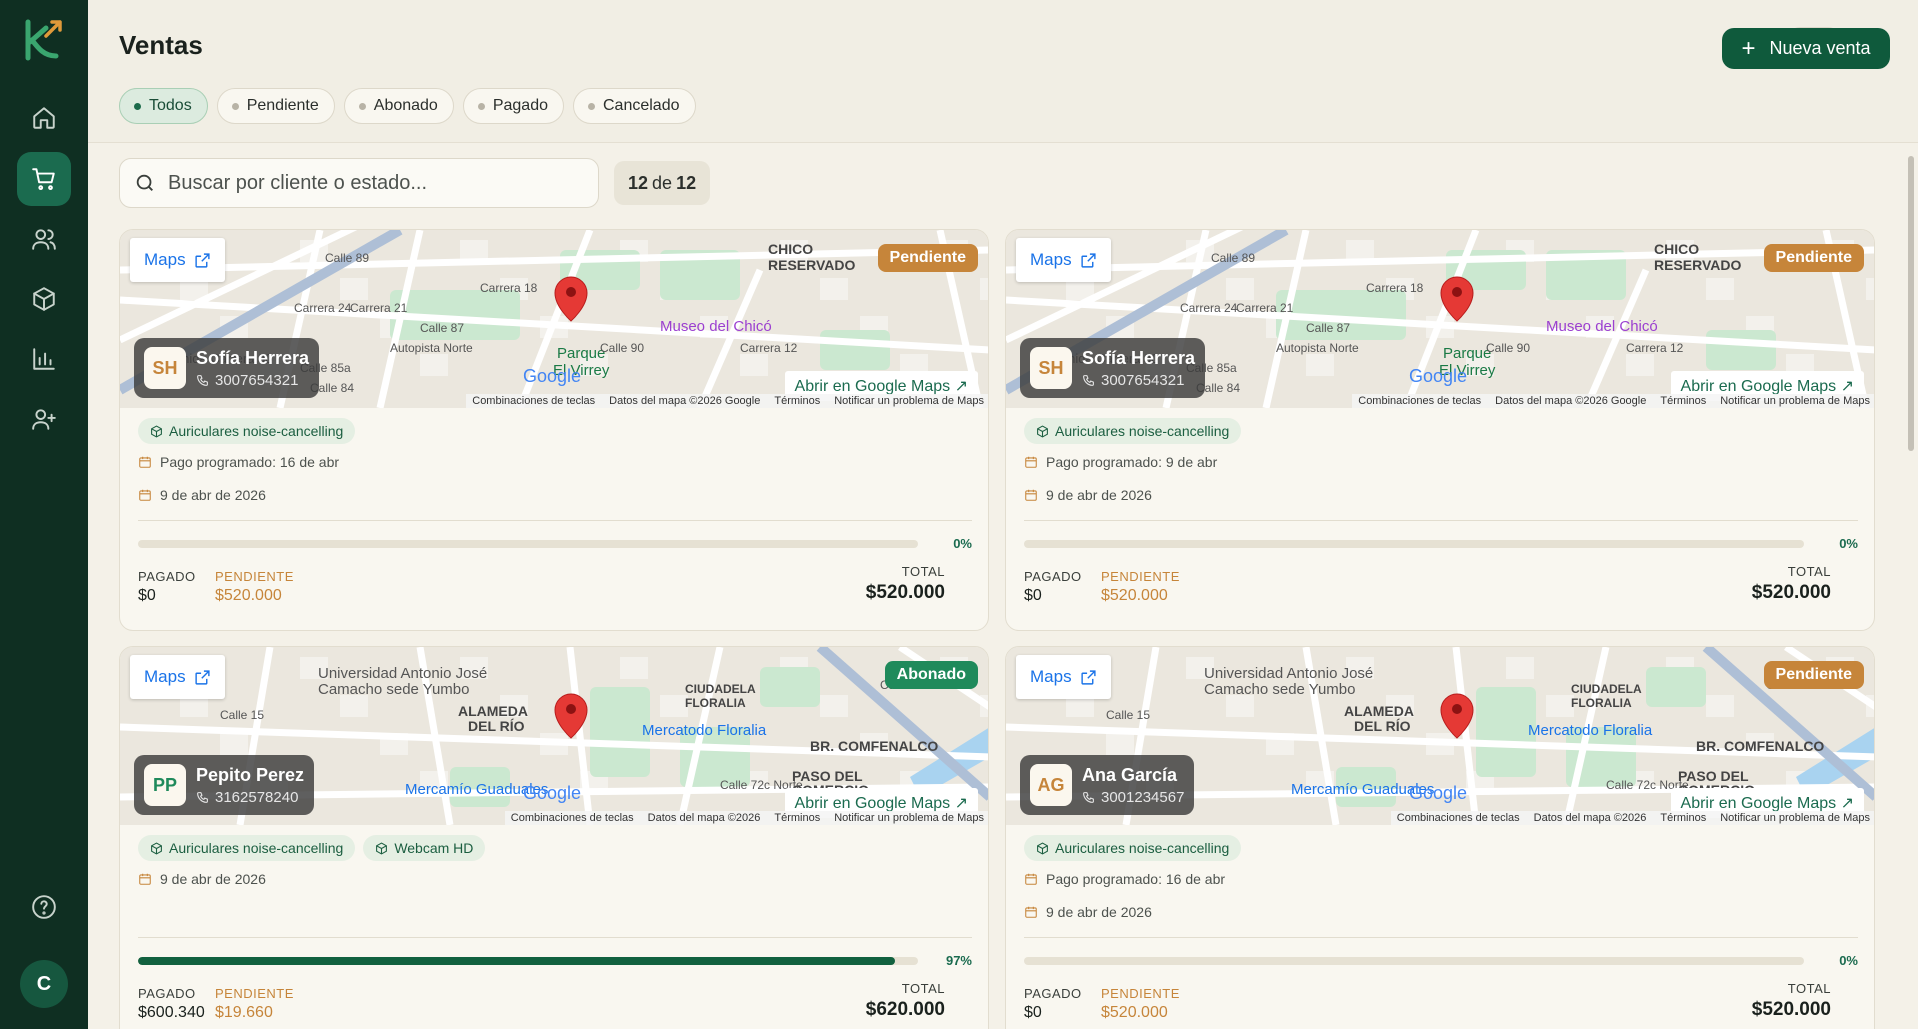 The height and width of the screenshot is (1029, 1918). I want to click on sale-date-text: 9 de abr de 2026, so click(1099, 495).